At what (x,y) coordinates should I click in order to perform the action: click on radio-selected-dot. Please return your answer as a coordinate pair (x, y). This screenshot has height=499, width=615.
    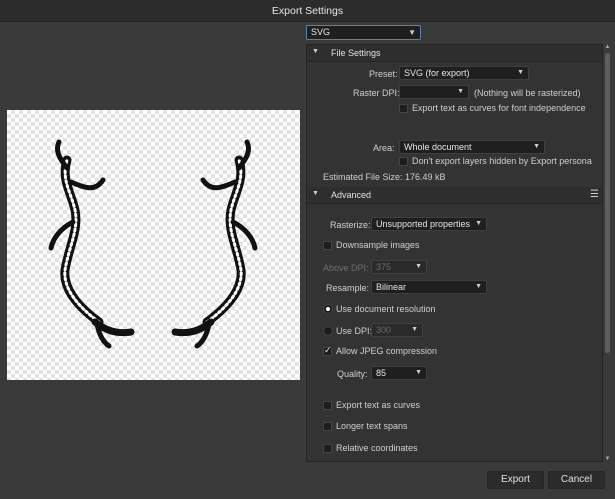
    Looking at the image, I should click on (328, 309).